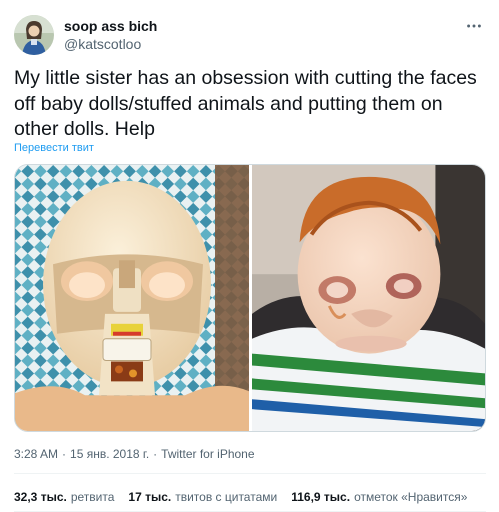 The height and width of the screenshot is (512, 499). What do you see at coordinates (150, 497) in the screenshot?
I see `quotes-count: 17 тыс.` at bounding box center [150, 497].